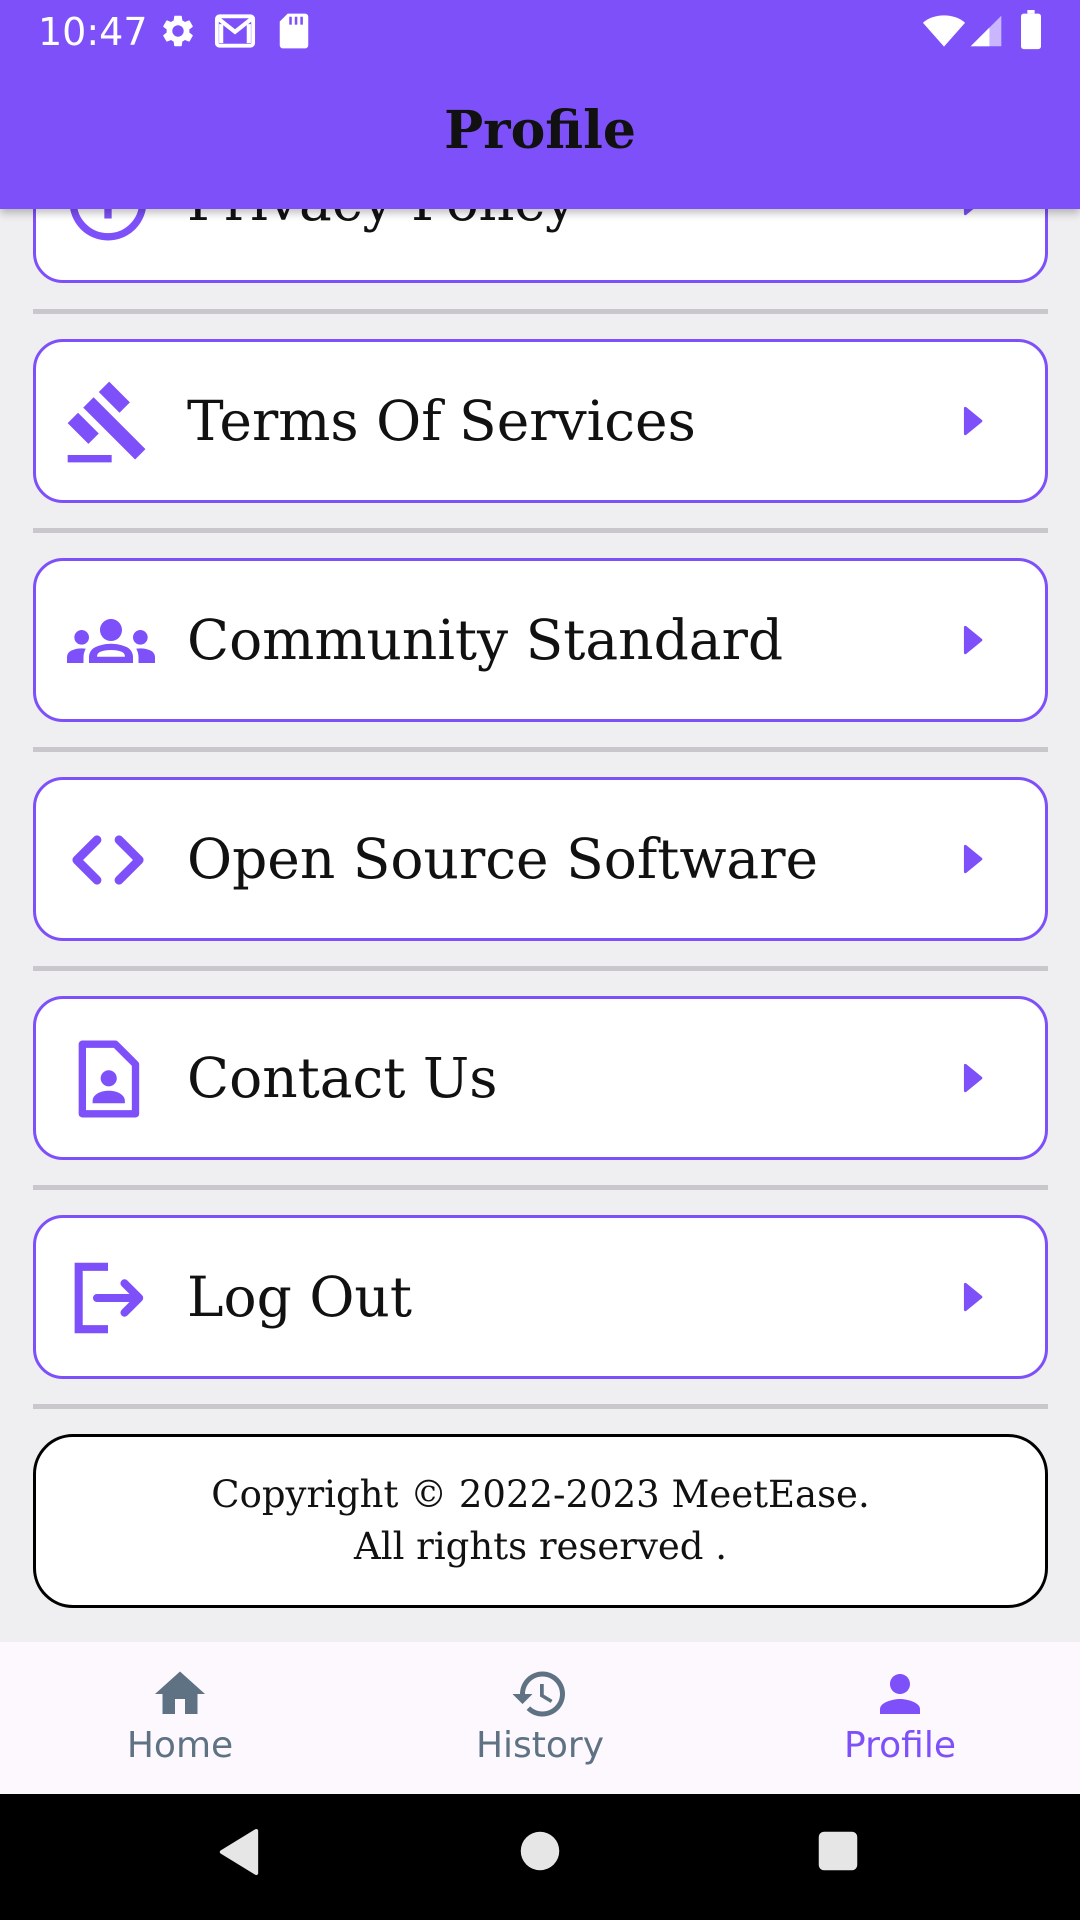 Image resolution: width=1080 pixels, height=1920 pixels. Describe the element at coordinates (540, 1851) in the screenshot. I see `home-button-icon` at that location.